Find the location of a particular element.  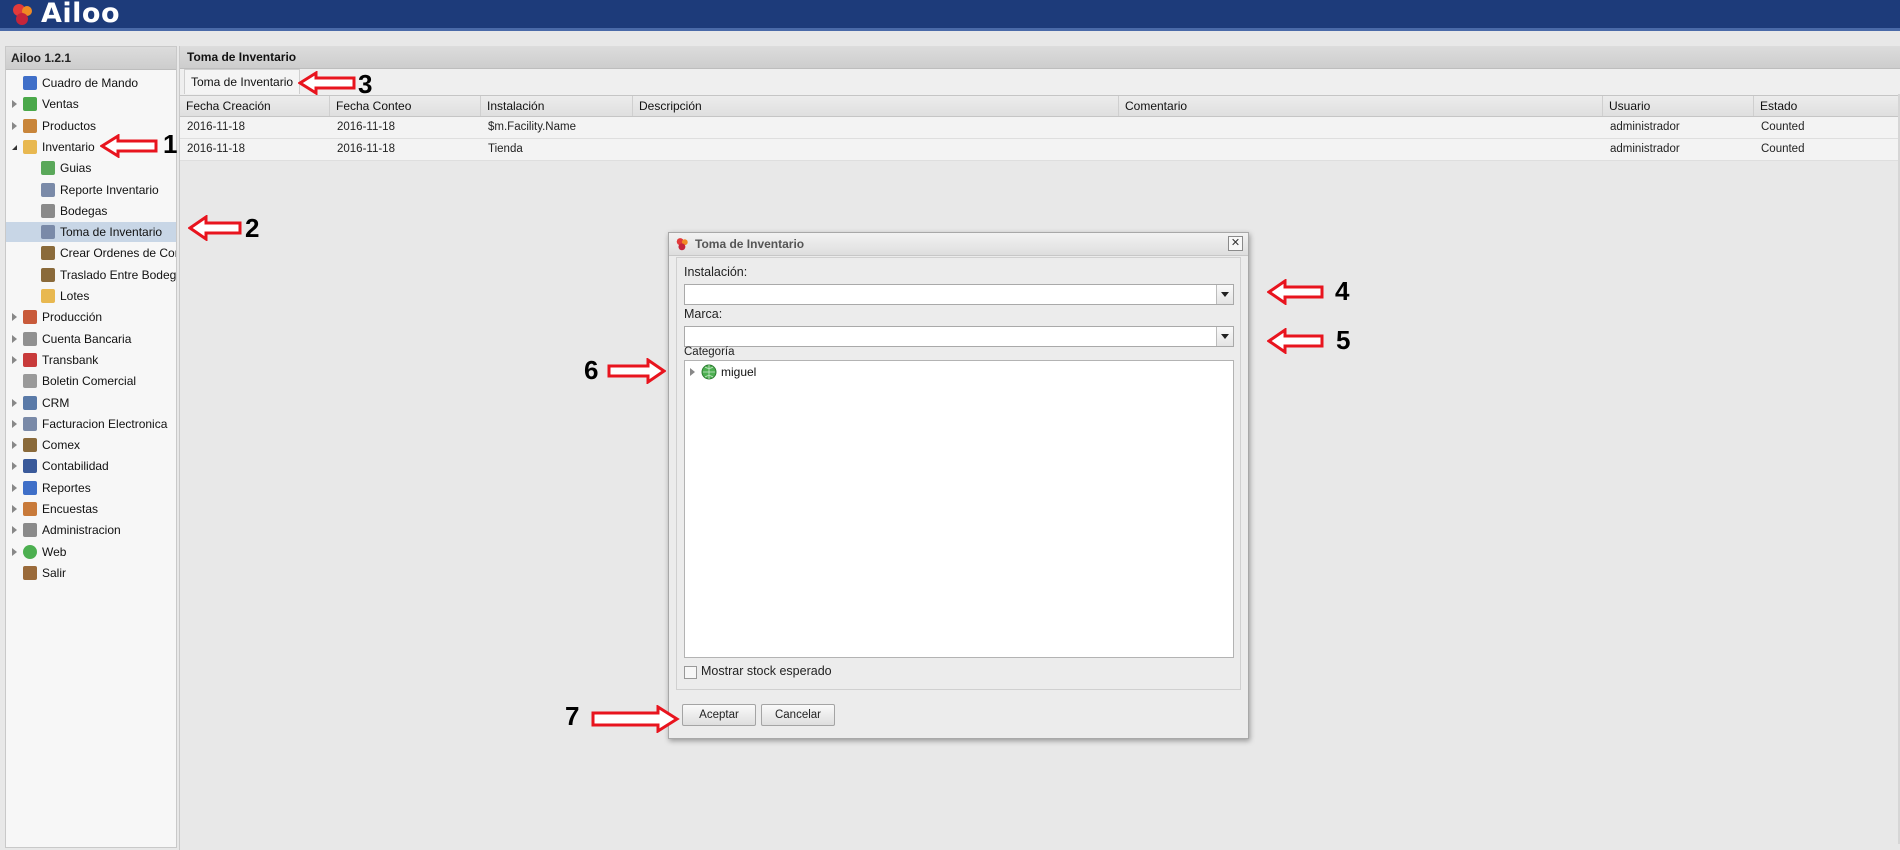

sidebar-item-contabilidad: Contabilidad is located at coordinates (91, 466).